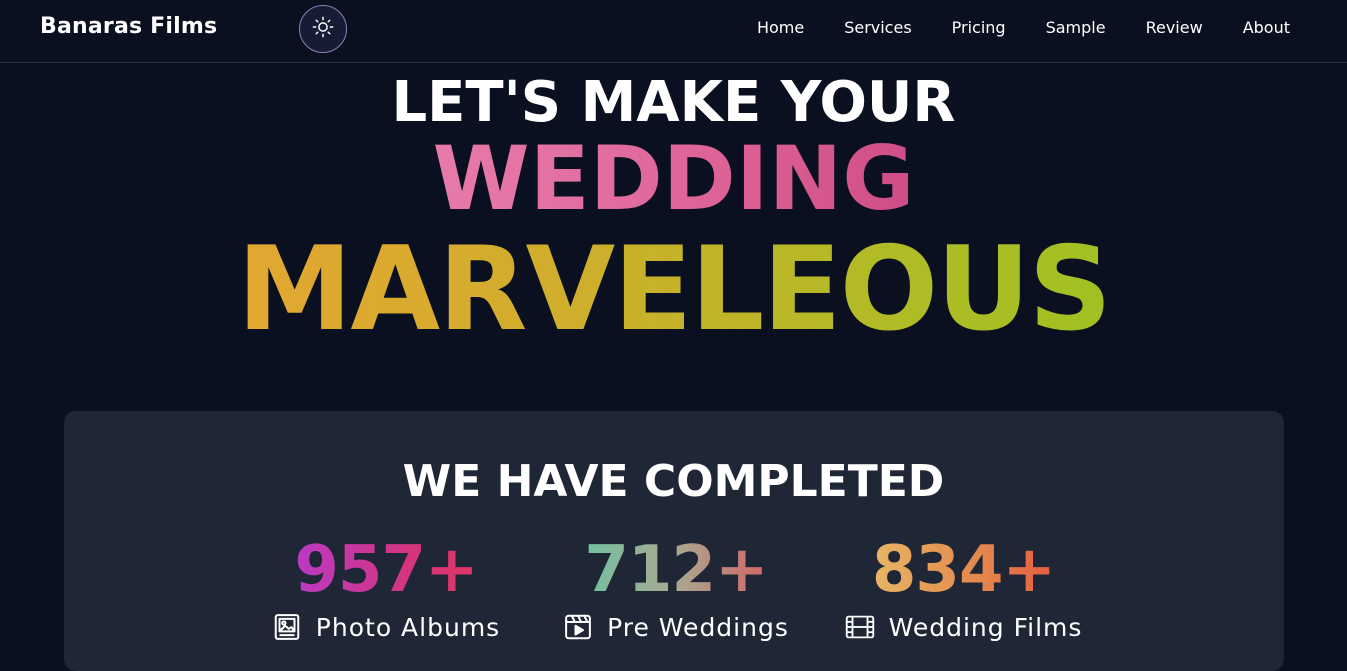 The height and width of the screenshot is (671, 1347). Describe the element at coordinates (979, 27) in the screenshot. I see `nav-link-pricing: Pricing` at that location.